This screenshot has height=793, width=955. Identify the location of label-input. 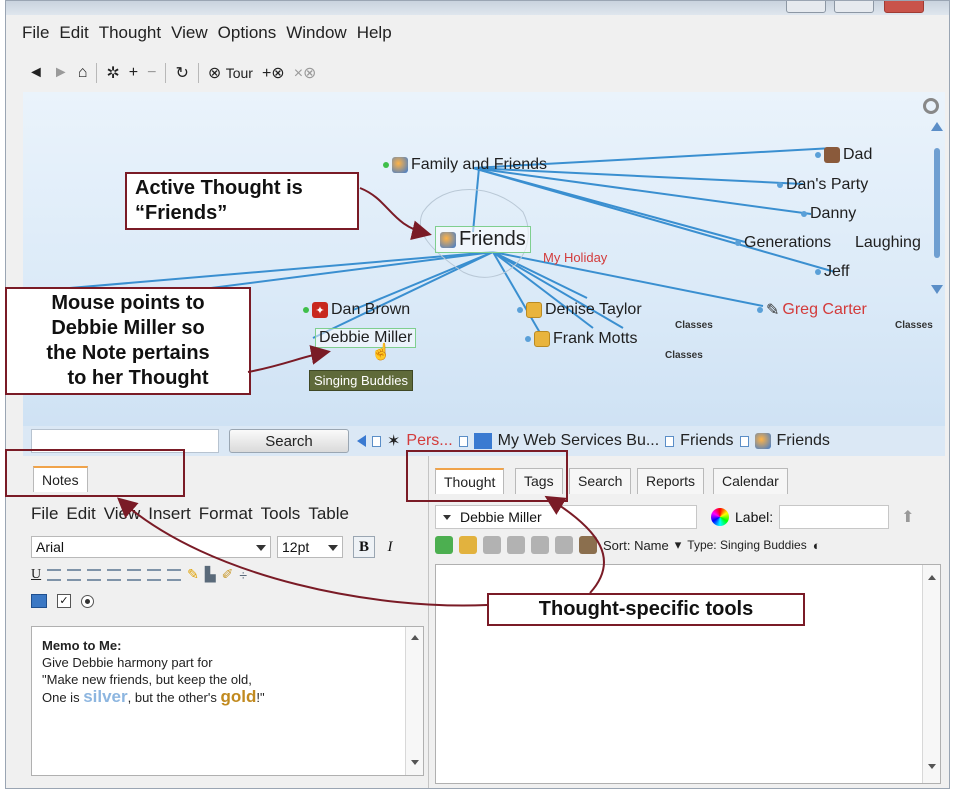
(834, 517).